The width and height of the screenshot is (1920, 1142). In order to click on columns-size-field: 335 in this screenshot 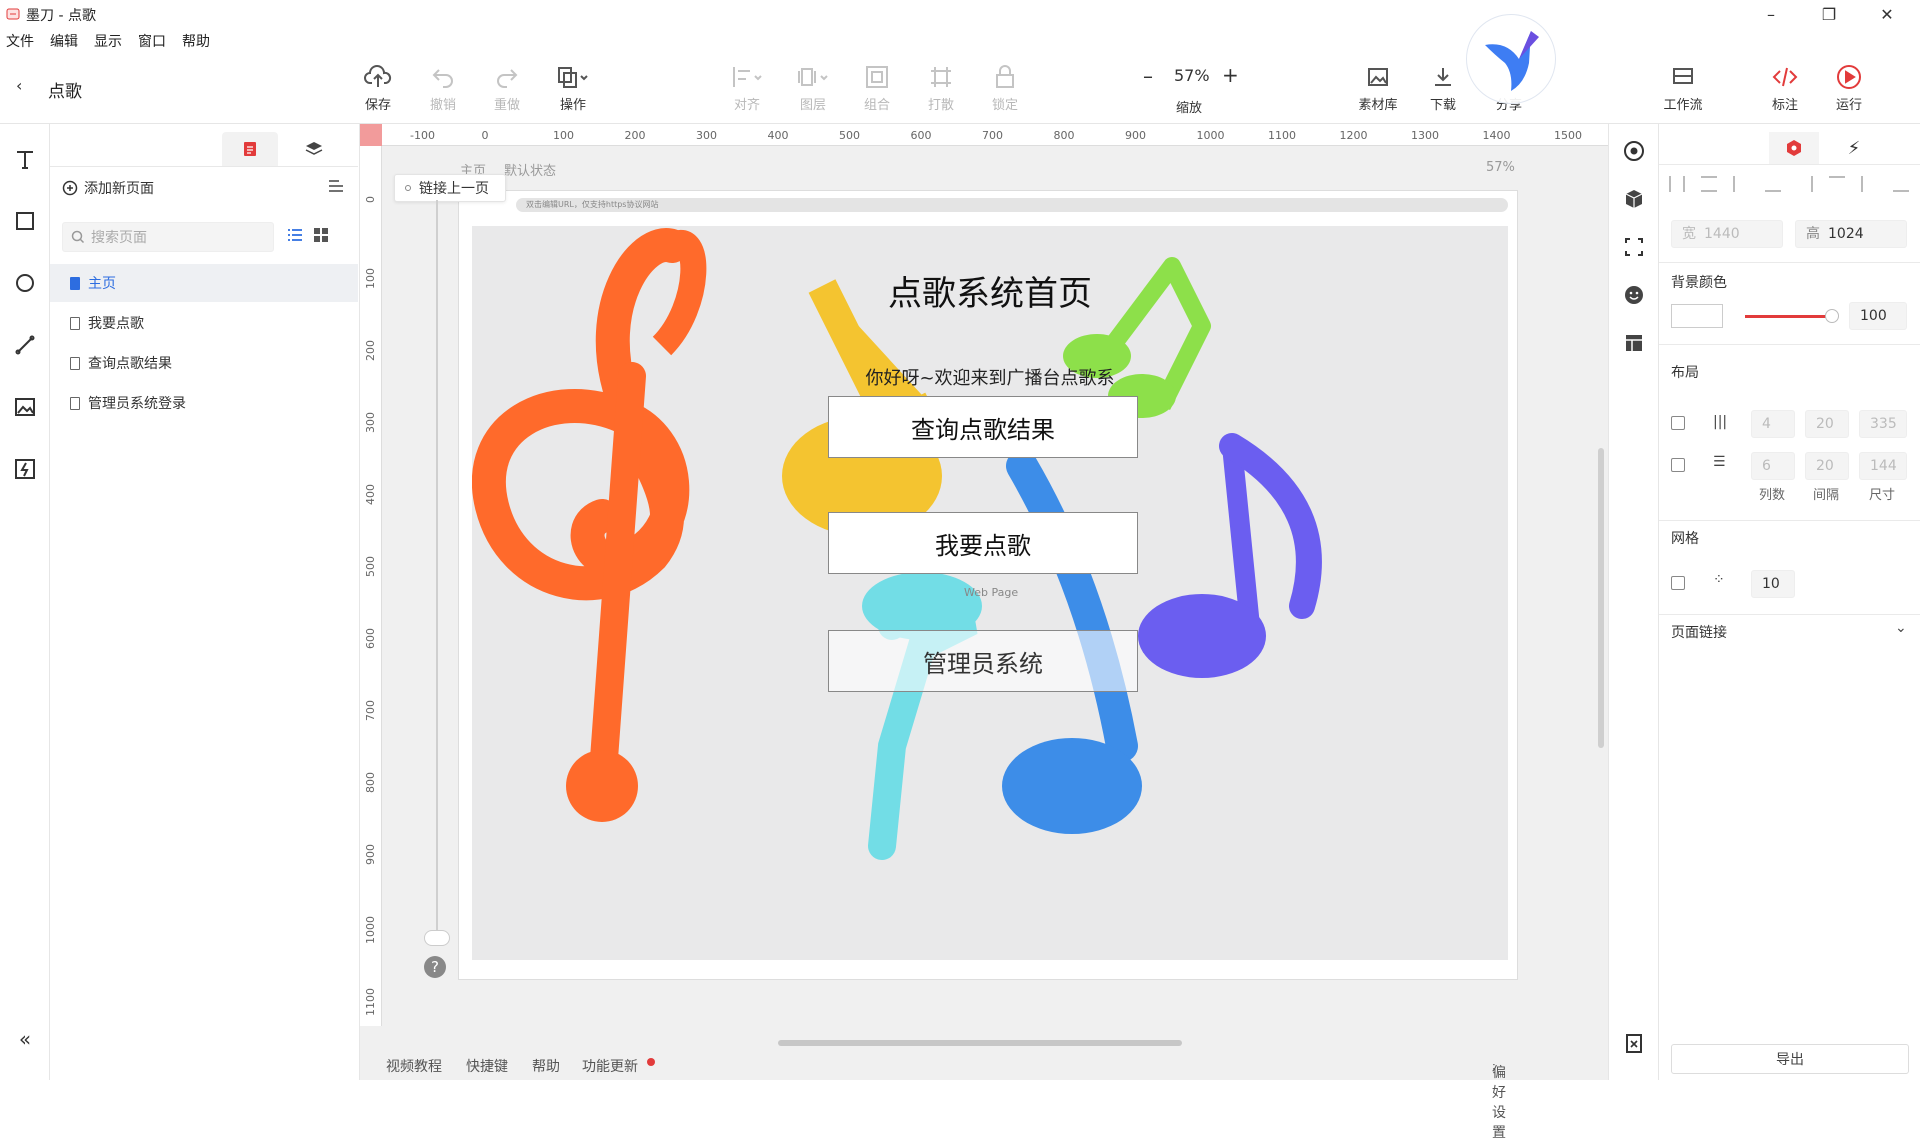, I will do `click(1883, 424)`.